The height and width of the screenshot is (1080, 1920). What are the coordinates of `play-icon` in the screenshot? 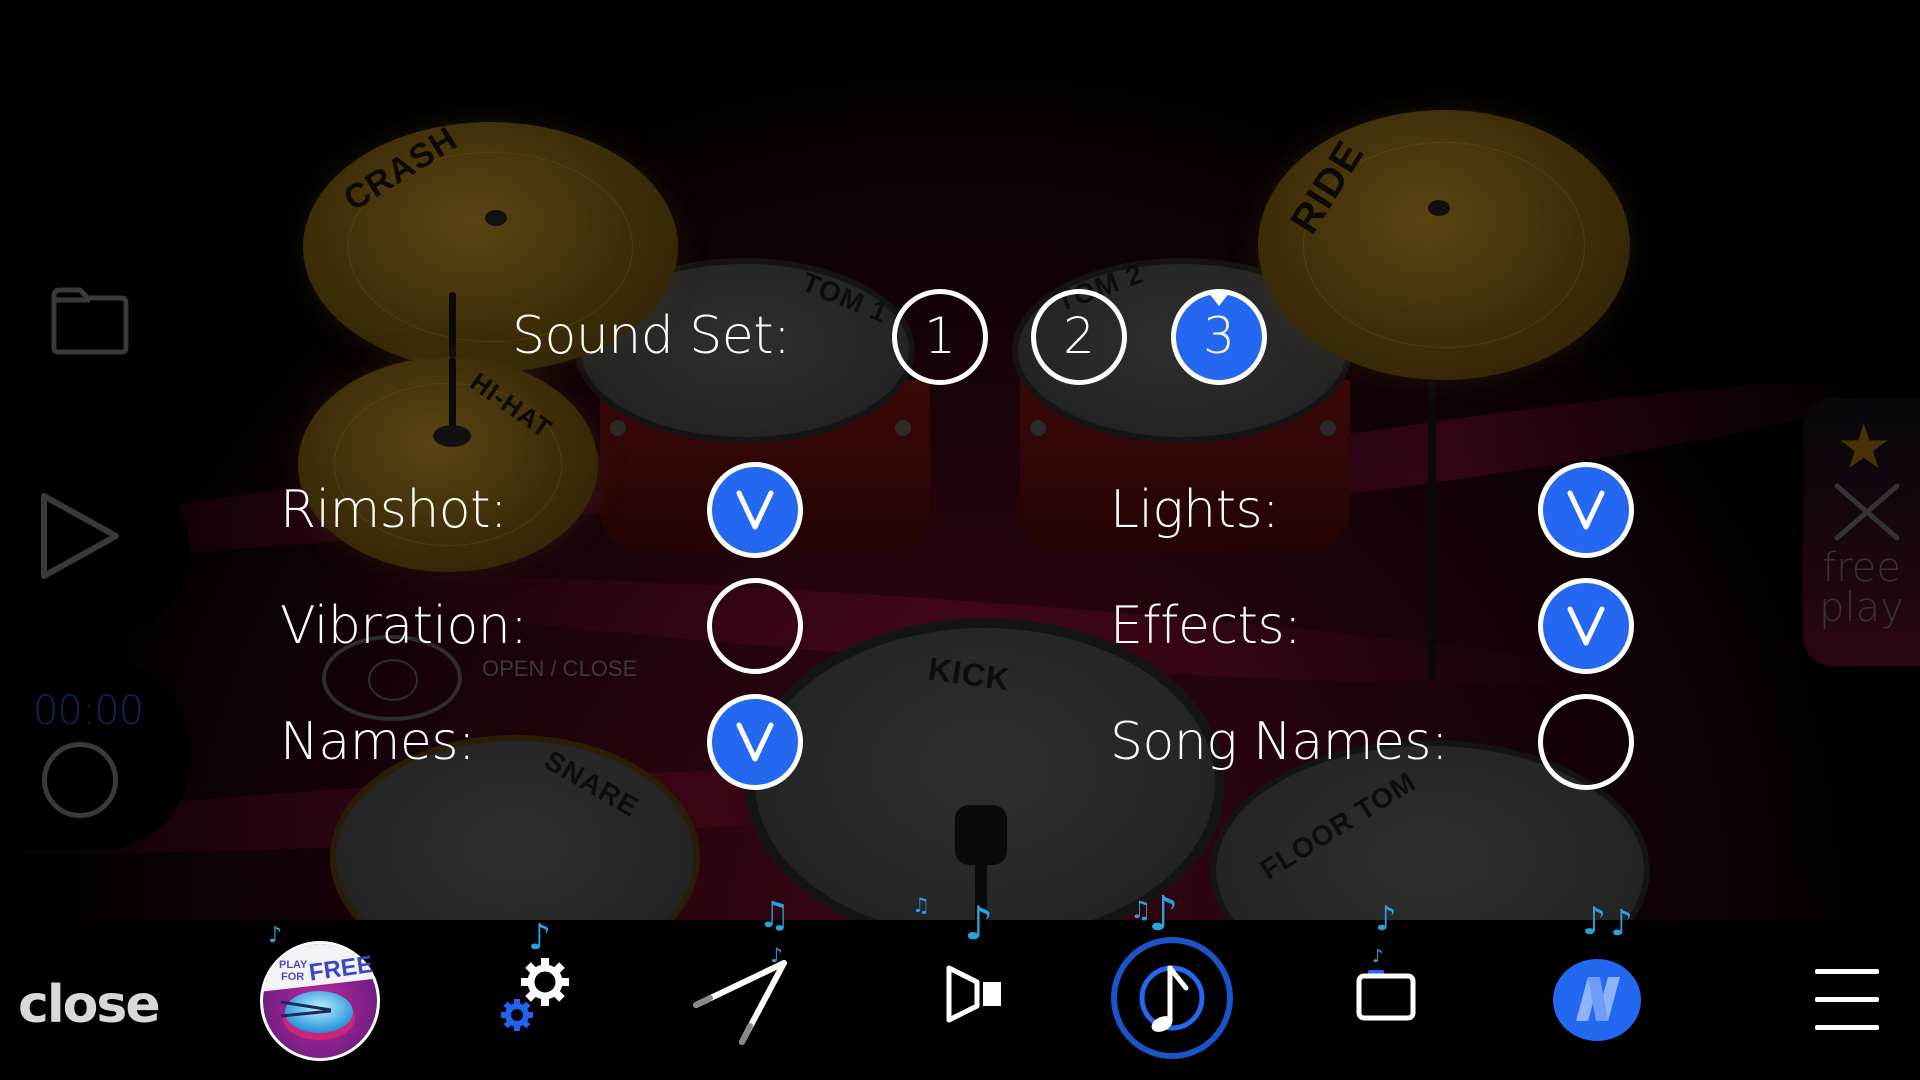 It's located at (80, 536).